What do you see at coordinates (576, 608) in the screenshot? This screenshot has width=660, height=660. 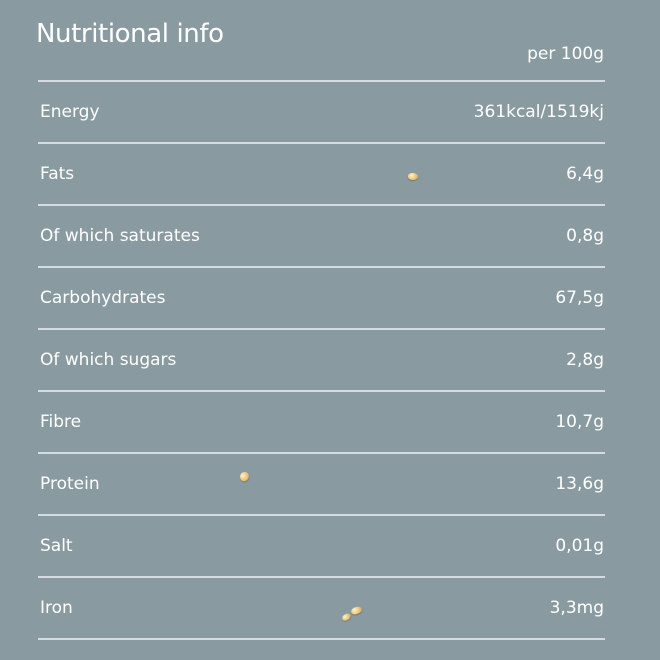 I see `row-value: 3,3mg` at bounding box center [576, 608].